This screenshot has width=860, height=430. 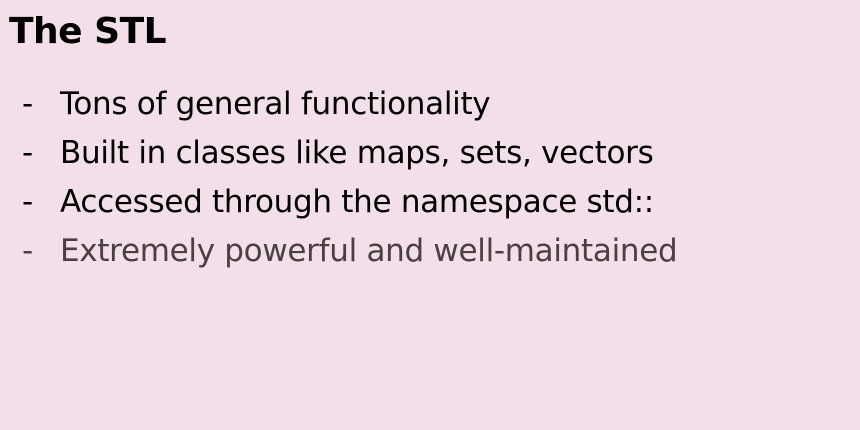 What do you see at coordinates (369, 251) in the screenshot?
I see `bullet-text: Extremely powerful and well-maintained` at bounding box center [369, 251].